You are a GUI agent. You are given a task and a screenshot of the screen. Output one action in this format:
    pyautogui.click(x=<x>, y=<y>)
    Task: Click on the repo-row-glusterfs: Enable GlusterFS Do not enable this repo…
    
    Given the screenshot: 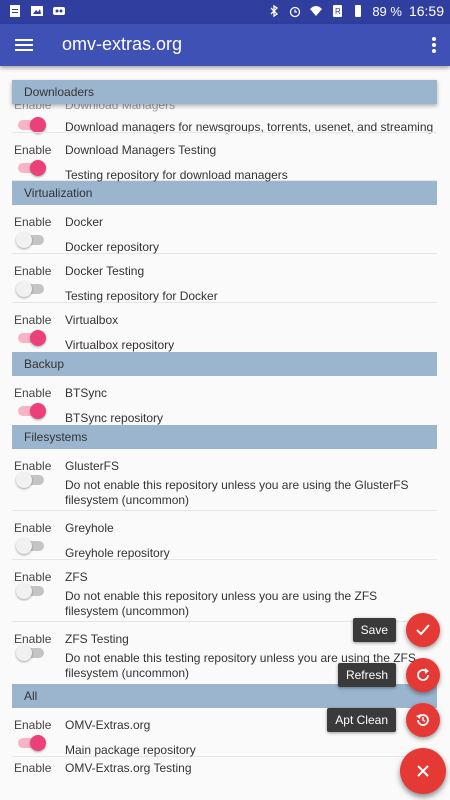 What is the action you would take?
    pyautogui.click(x=224, y=480)
    